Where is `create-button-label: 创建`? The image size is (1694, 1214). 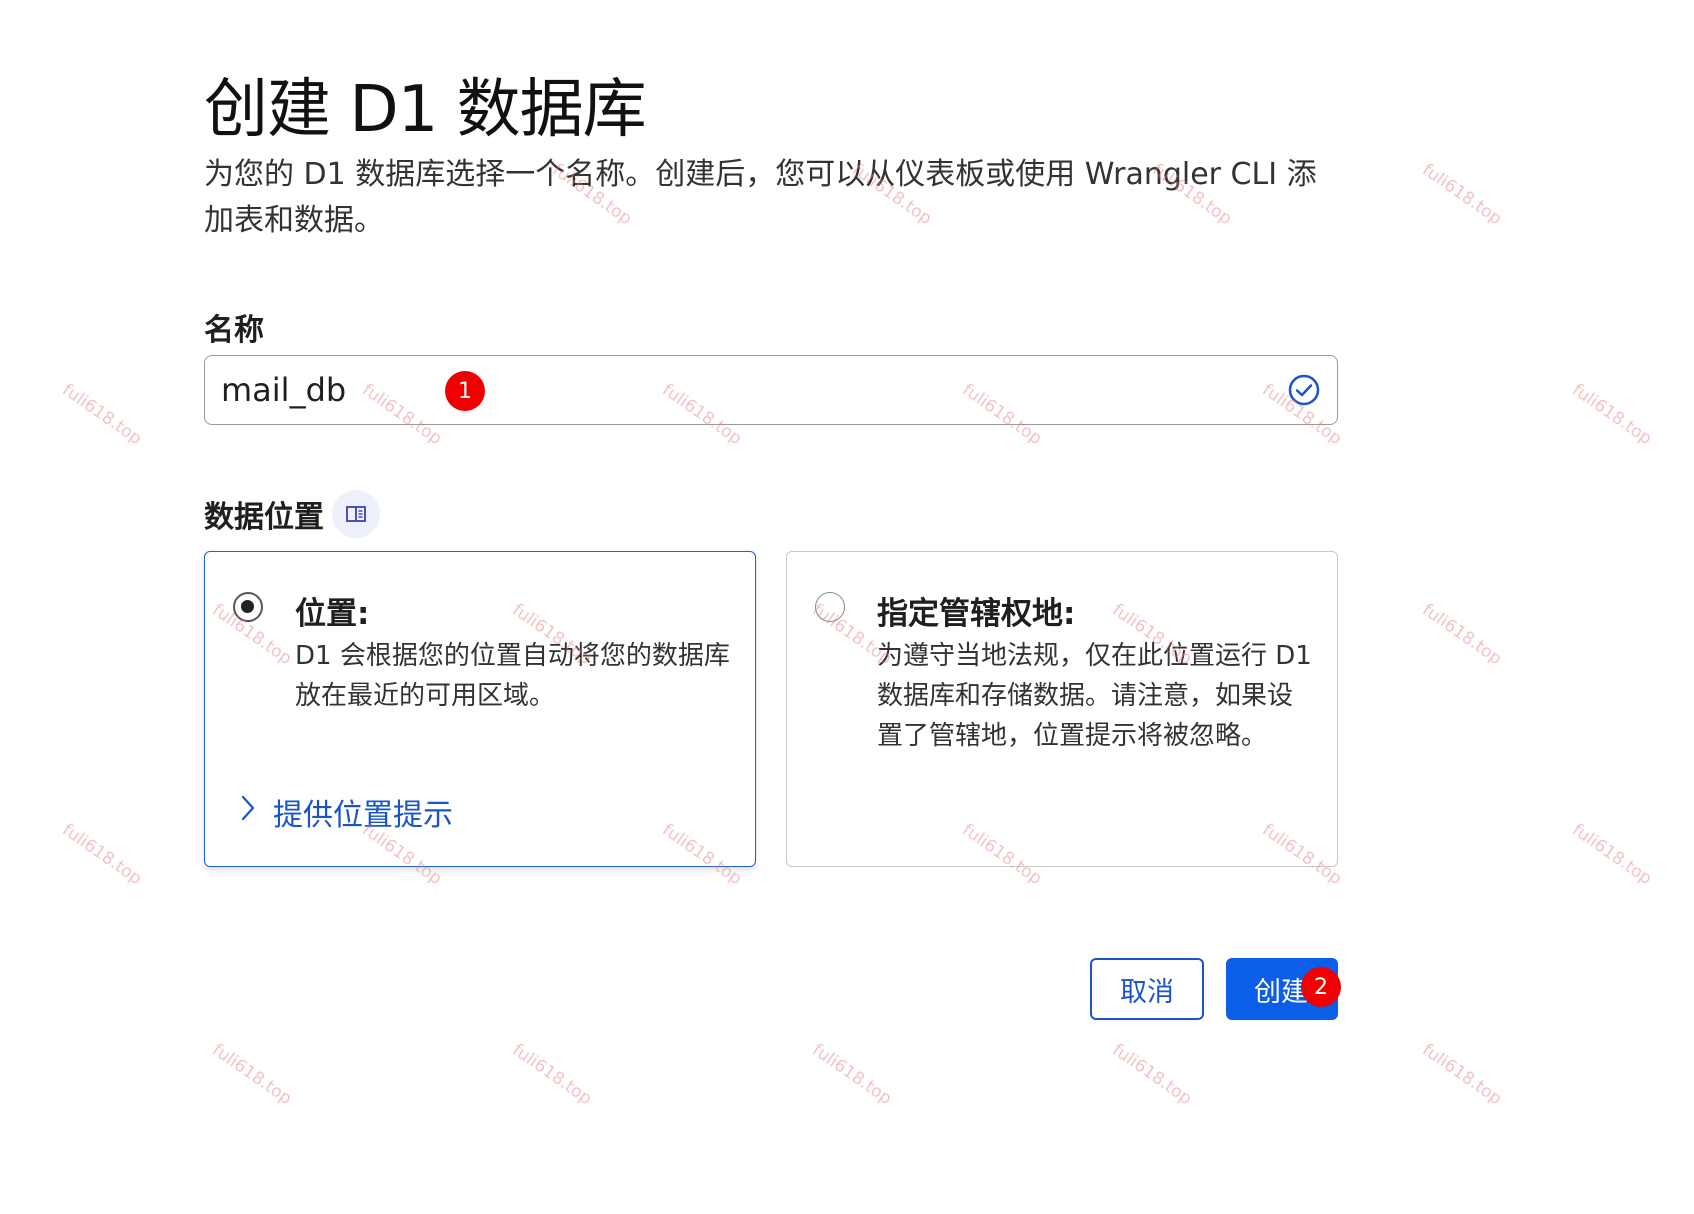 create-button-label: 创建 is located at coordinates (1281, 989).